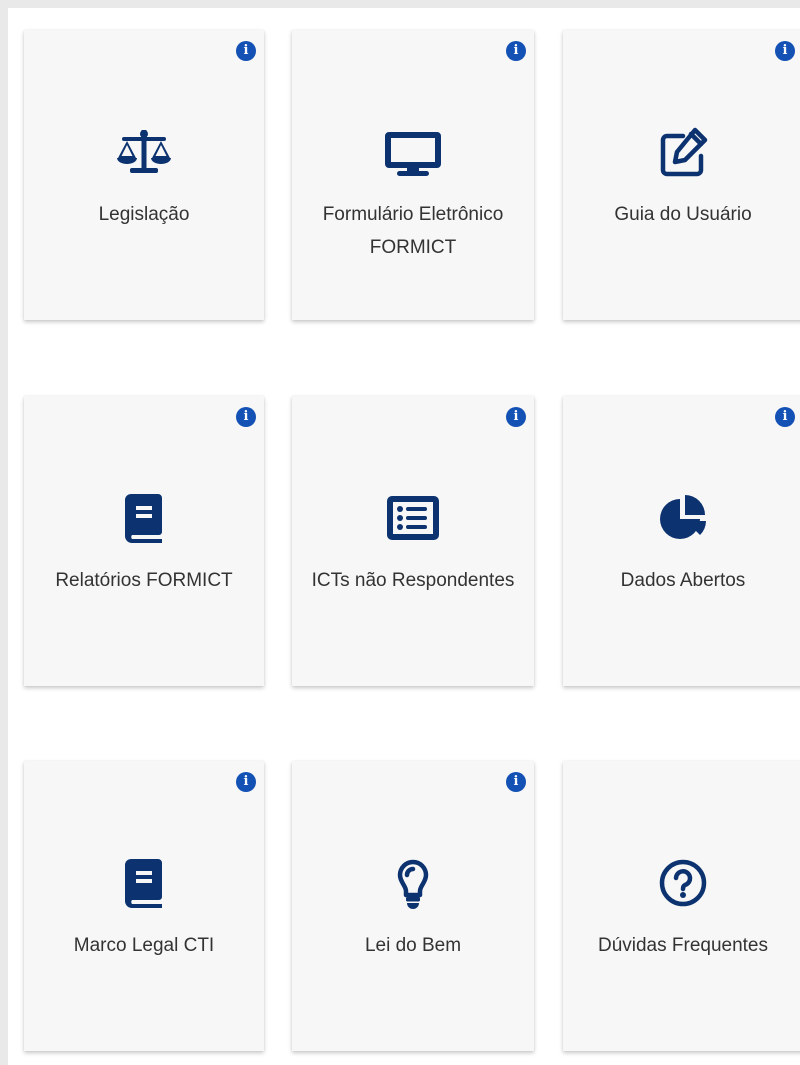 Image resolution: width=800 pixels, height=1065 pixels. I want to click on lightbulb-icon, so click(413, 884).